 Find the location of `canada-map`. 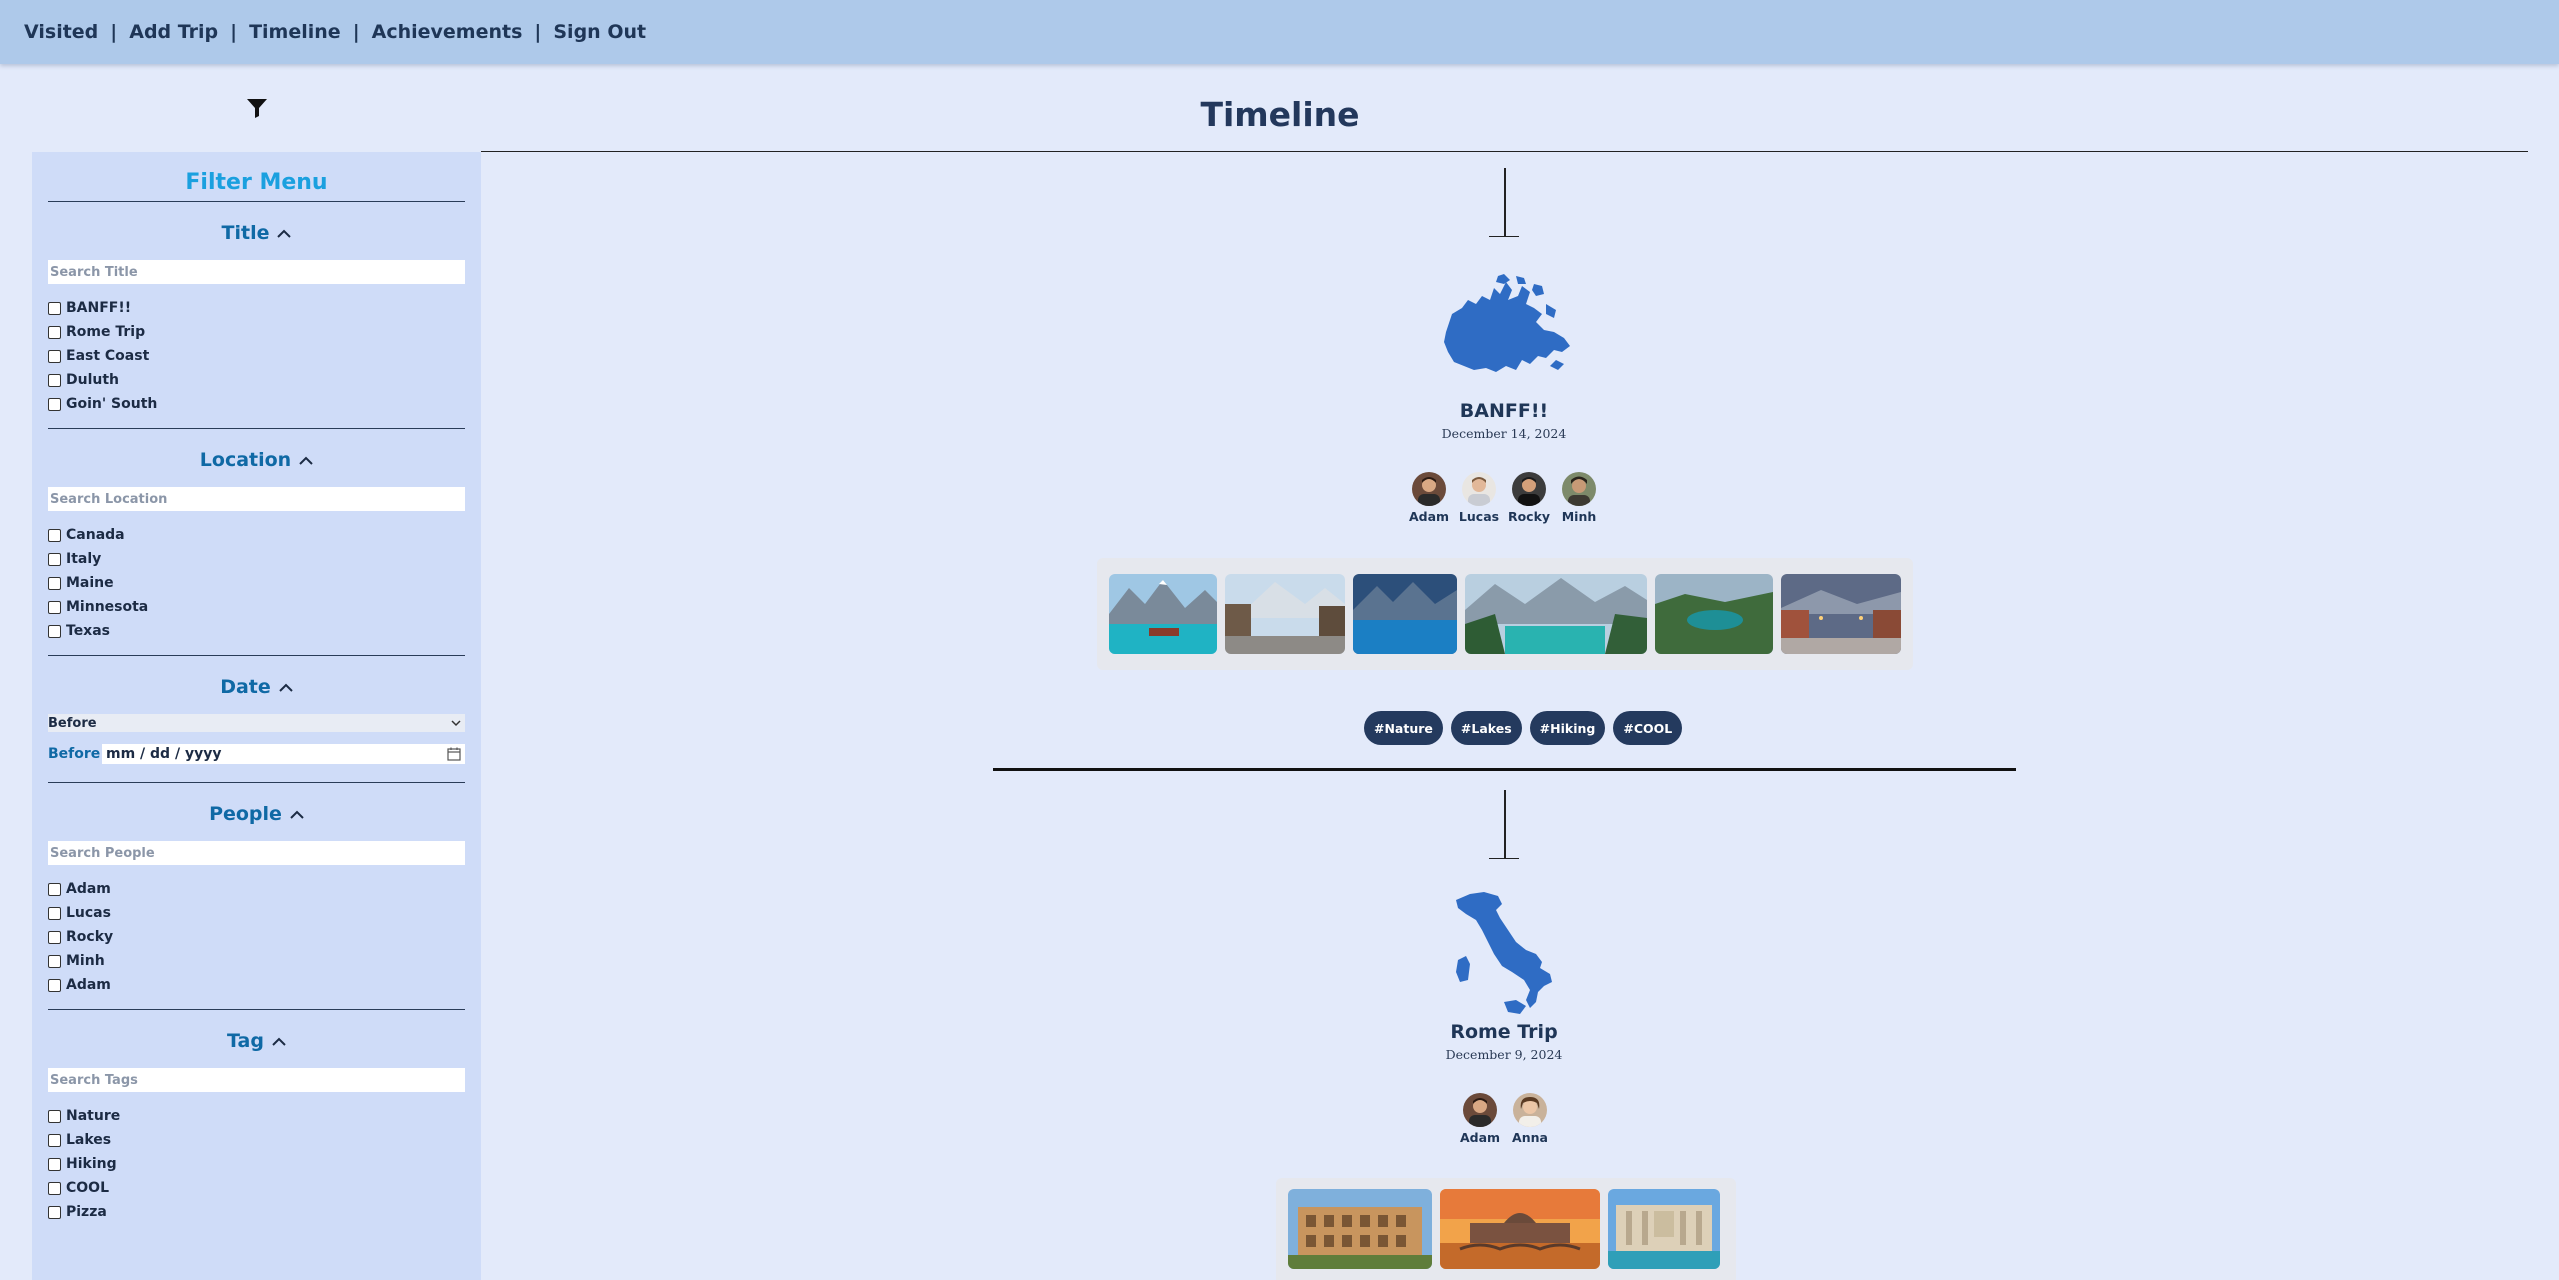

canada-map is located at coordinates (1505, 330).